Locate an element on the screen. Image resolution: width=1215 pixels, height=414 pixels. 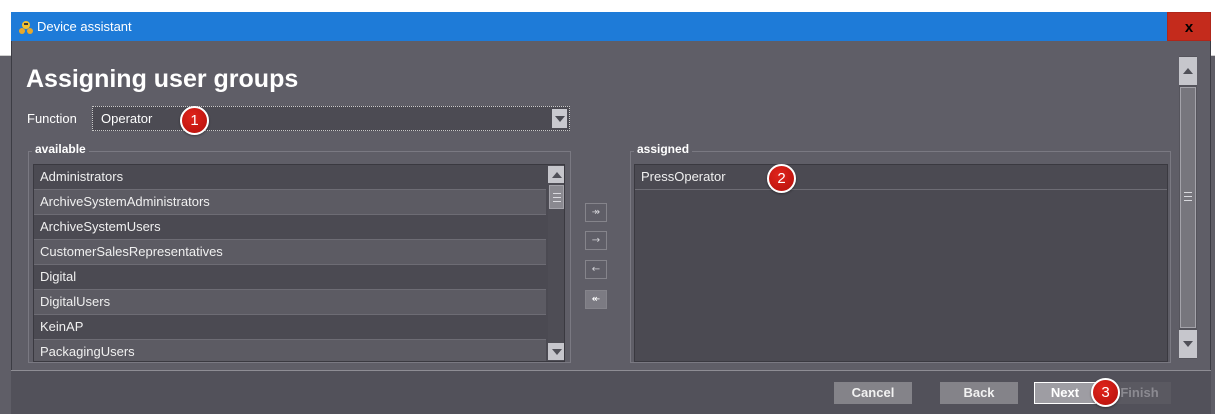
move-all-left-button: ↞ is located at coordinates (596, 299).